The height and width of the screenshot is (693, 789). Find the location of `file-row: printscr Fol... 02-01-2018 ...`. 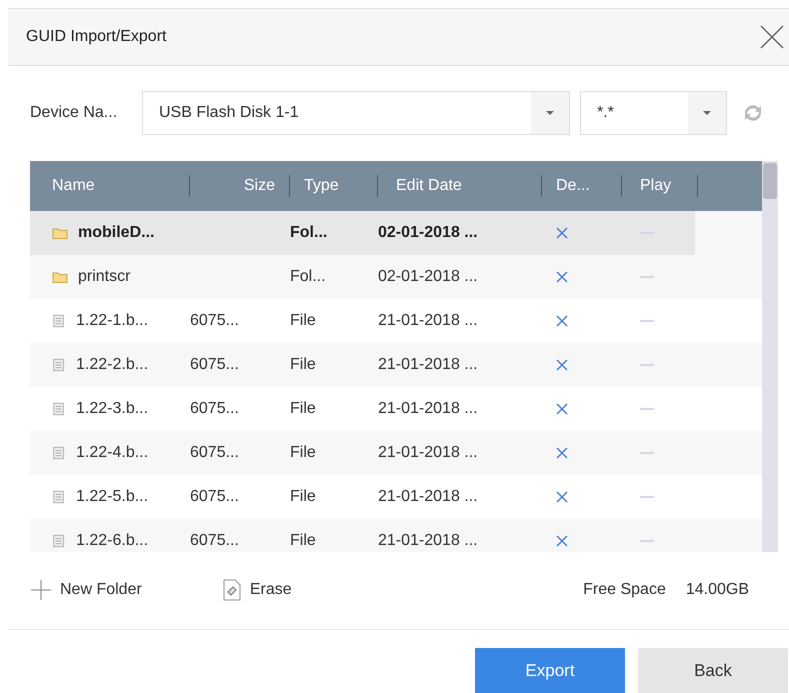

file-row: printscr Fol... 02-01-2018 ... is located at coordinates (396, 277).